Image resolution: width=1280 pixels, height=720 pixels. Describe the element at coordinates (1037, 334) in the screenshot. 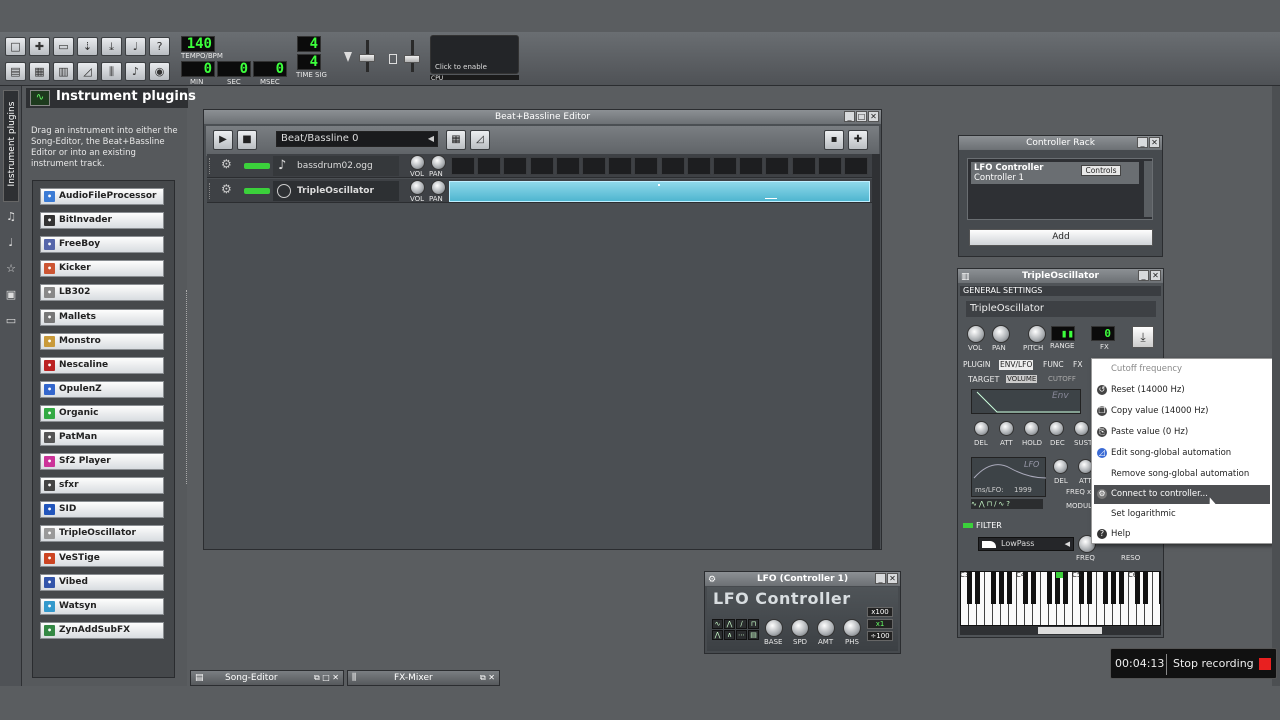

I see `pitch-knob` at that location.